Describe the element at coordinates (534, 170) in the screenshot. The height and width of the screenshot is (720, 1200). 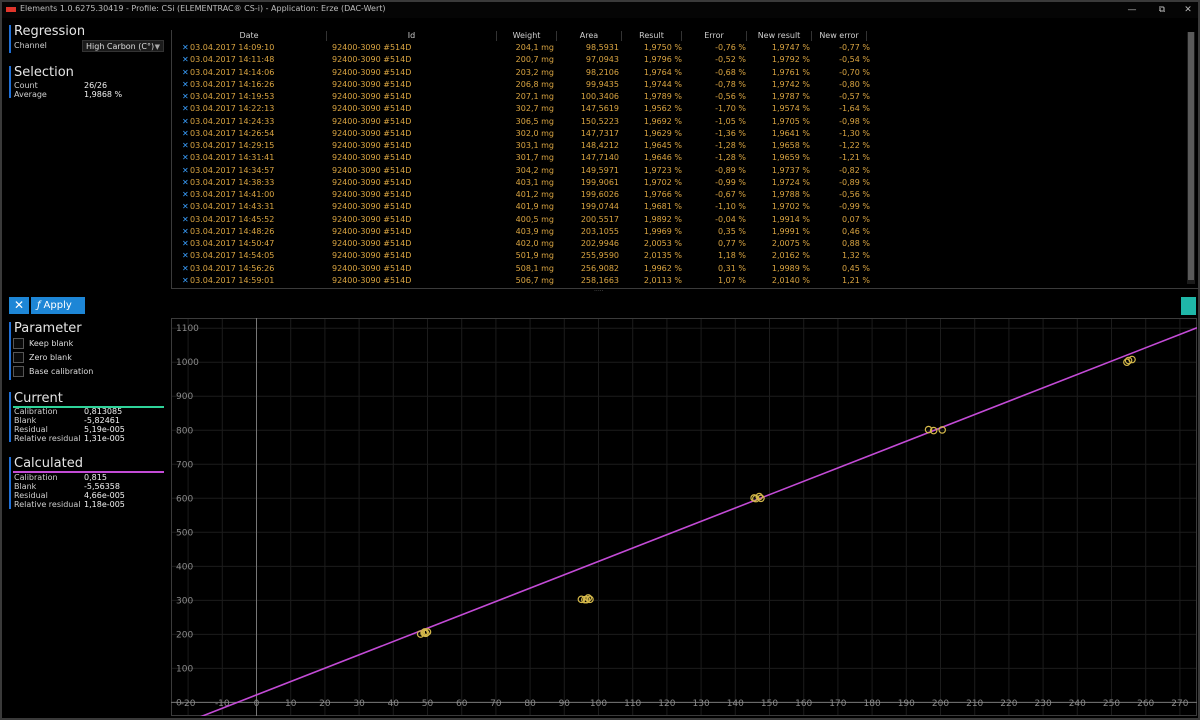
I see `table-cell: 304,2 mg` at that location.